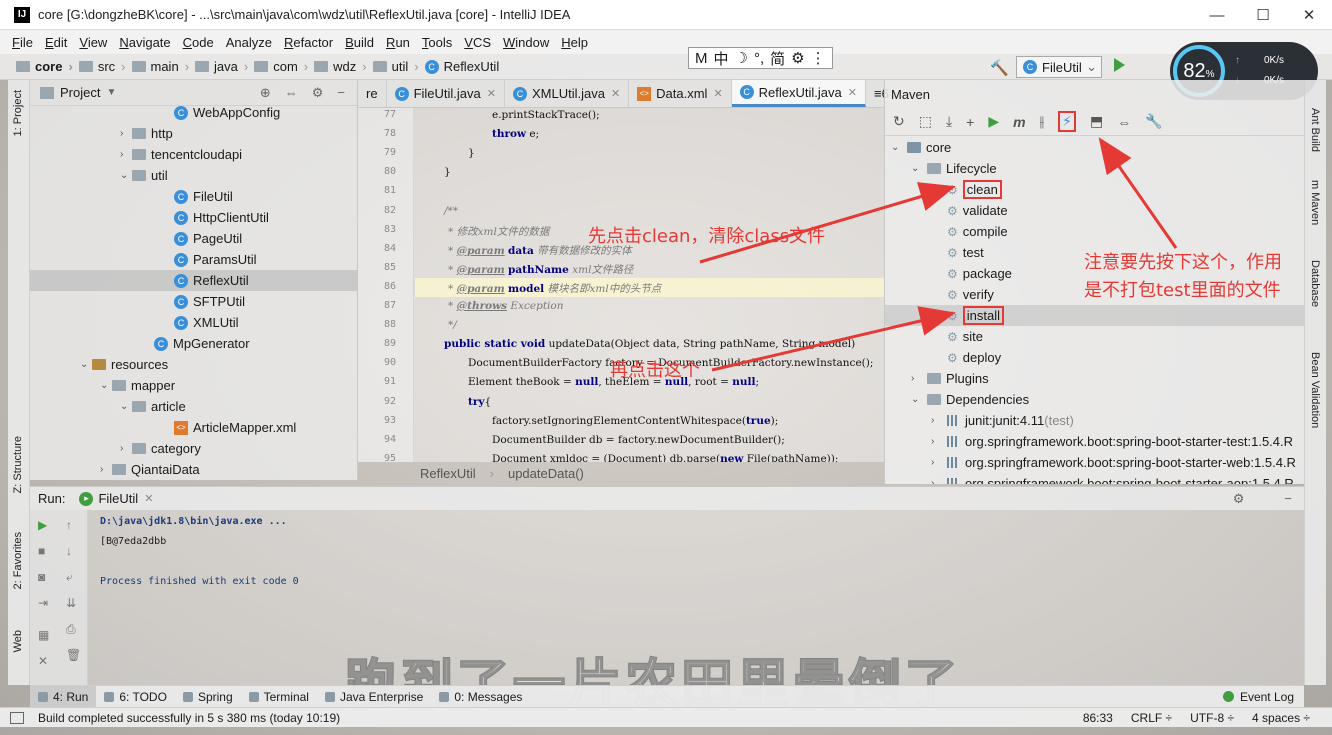  What do you see at coordinates (655, 370) in the screenshot?
I see `annotation-install: 再点击这个` at bounding box center [655, 370].